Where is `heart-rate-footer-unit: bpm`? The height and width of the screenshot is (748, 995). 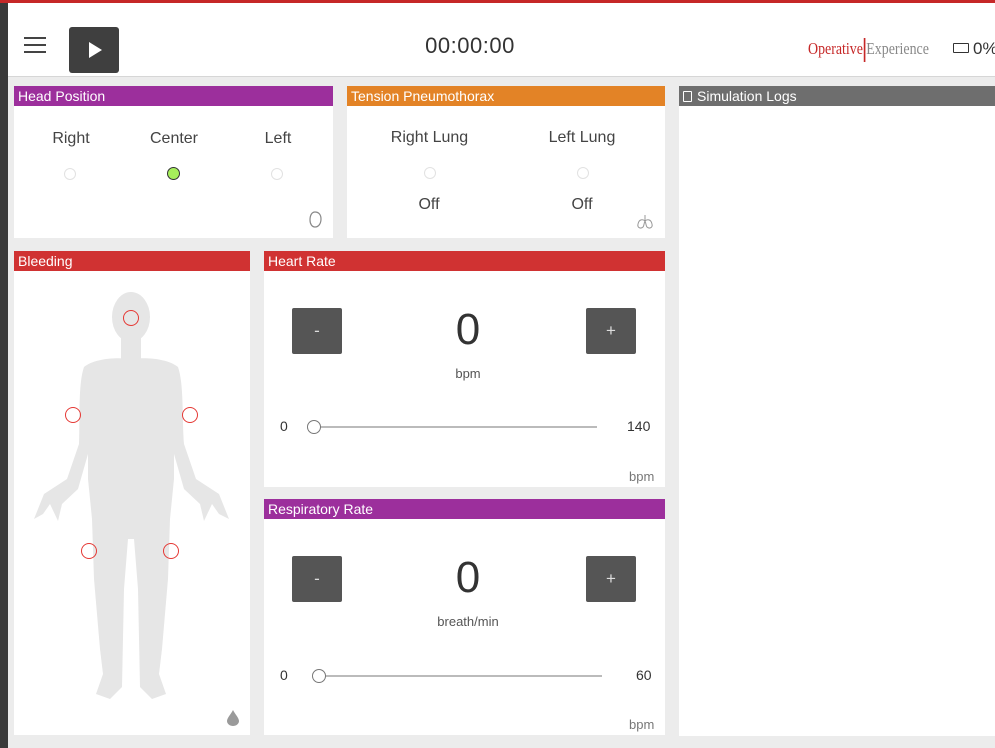
heart-rate-footer-unit: bpm is located at coordinates (642, 476).